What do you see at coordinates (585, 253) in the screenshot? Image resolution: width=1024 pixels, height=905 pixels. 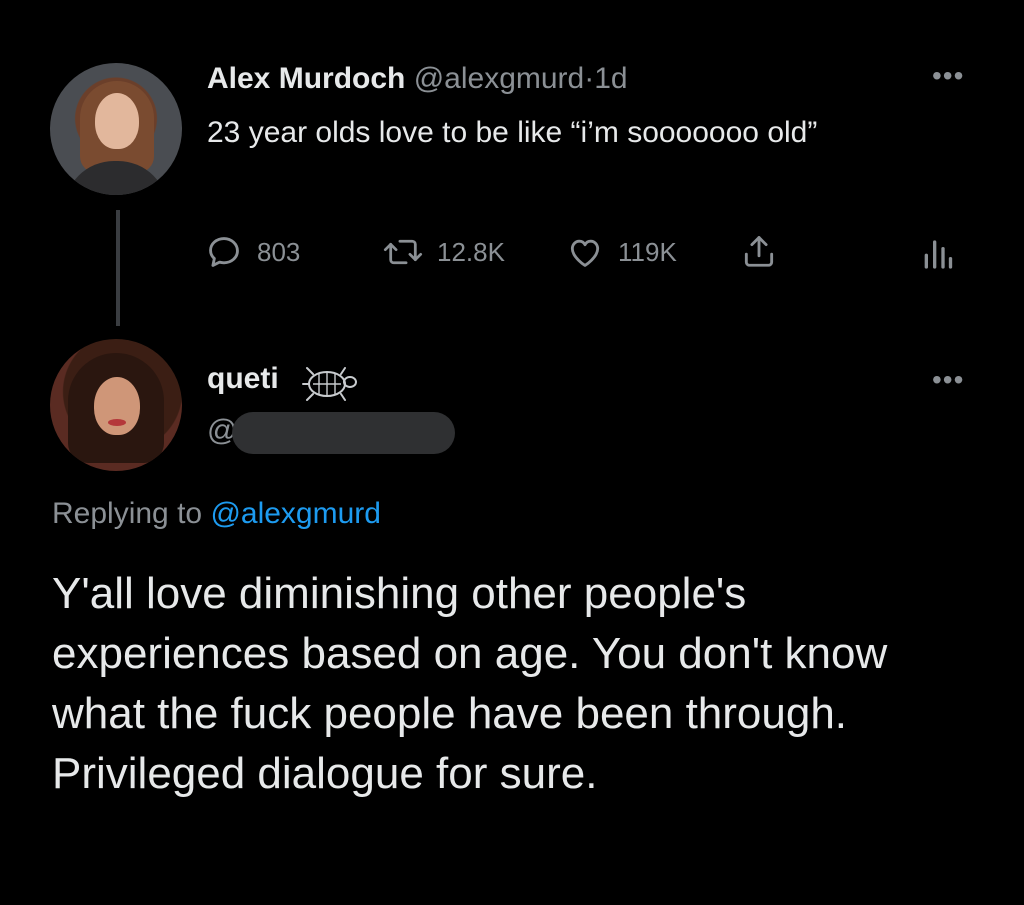 I see `heart-icon` at bounding box center [585, 253].